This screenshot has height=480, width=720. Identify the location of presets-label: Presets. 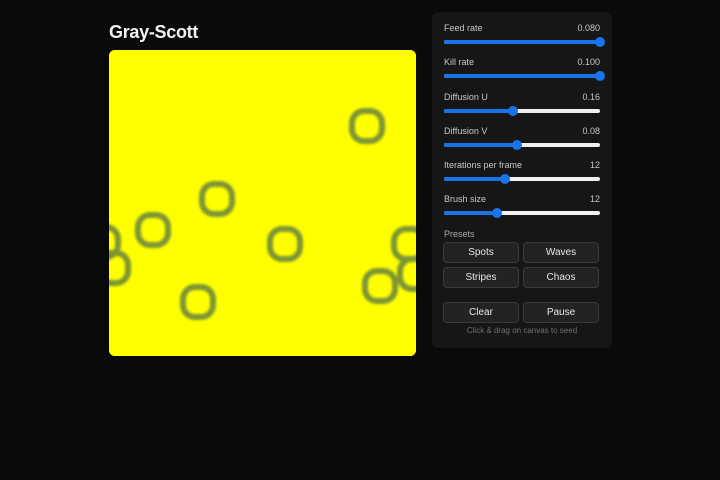
(459, 234).